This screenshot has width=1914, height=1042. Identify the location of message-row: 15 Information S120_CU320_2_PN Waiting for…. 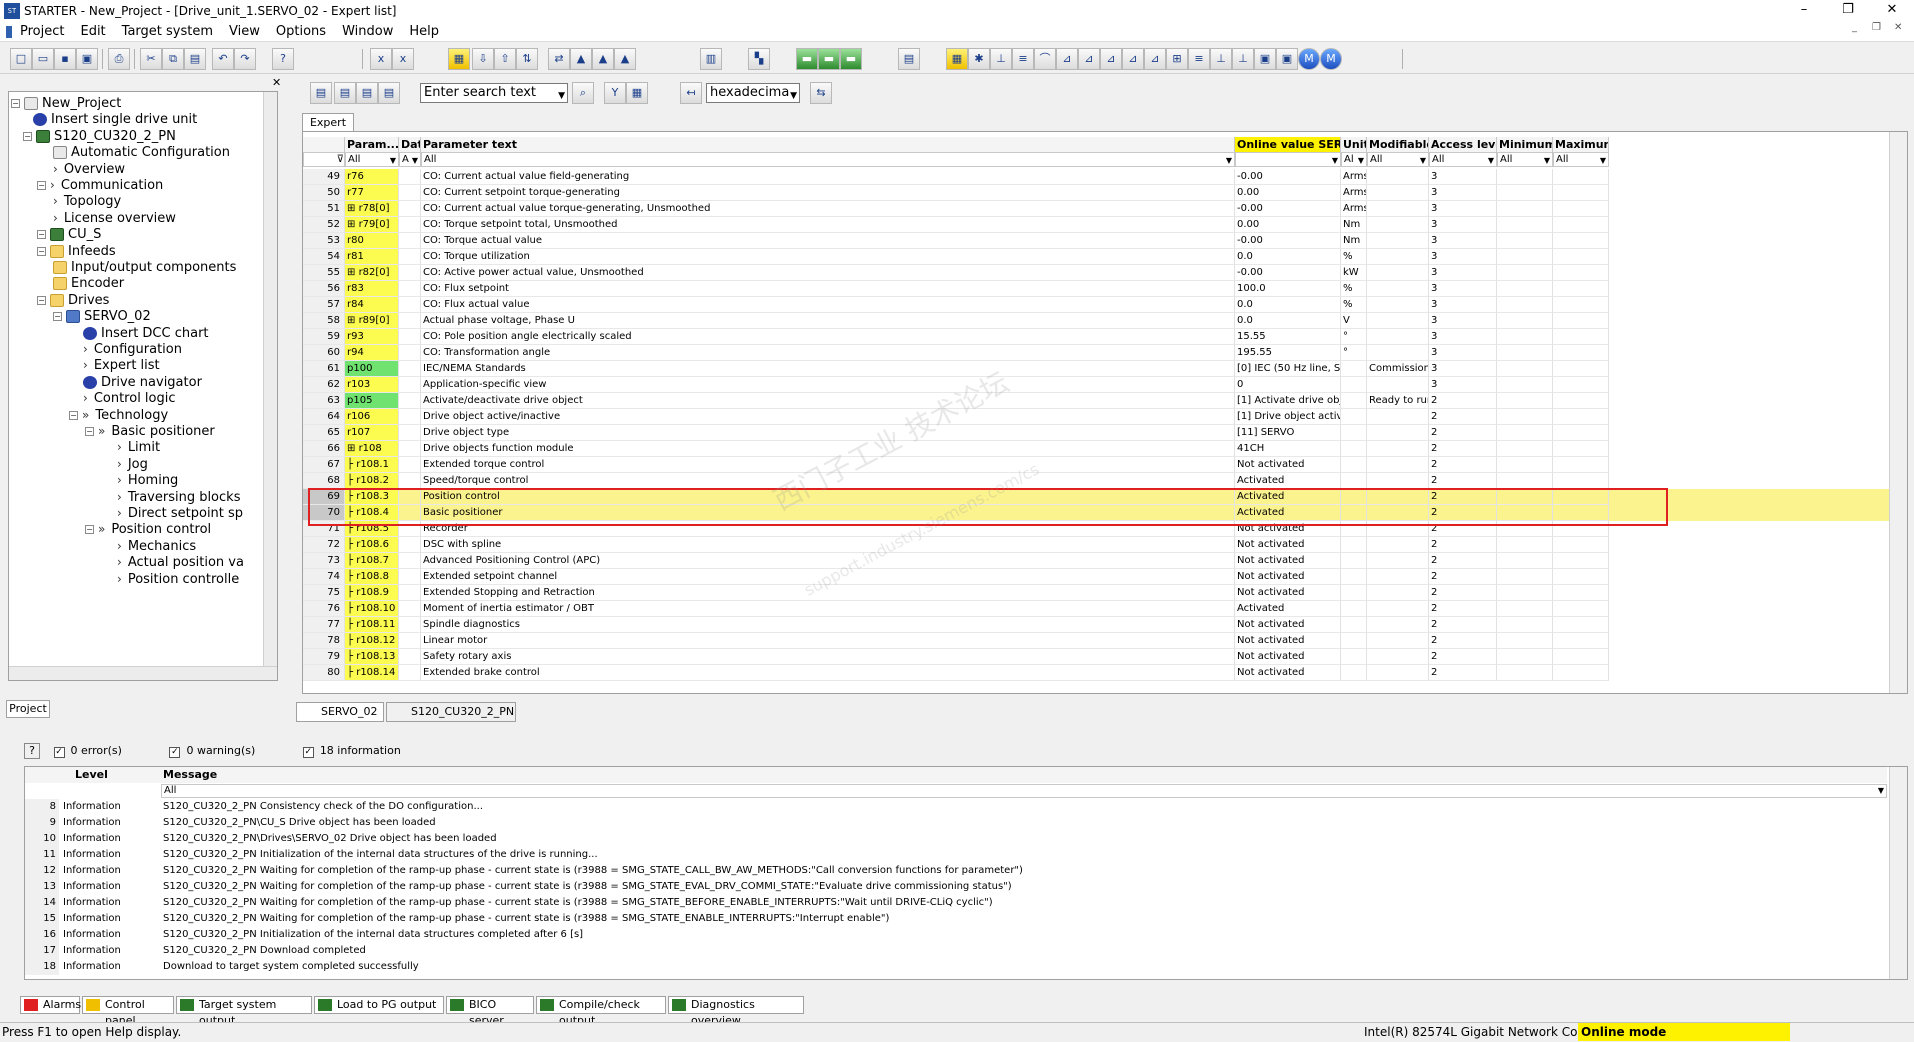
(955, 919).